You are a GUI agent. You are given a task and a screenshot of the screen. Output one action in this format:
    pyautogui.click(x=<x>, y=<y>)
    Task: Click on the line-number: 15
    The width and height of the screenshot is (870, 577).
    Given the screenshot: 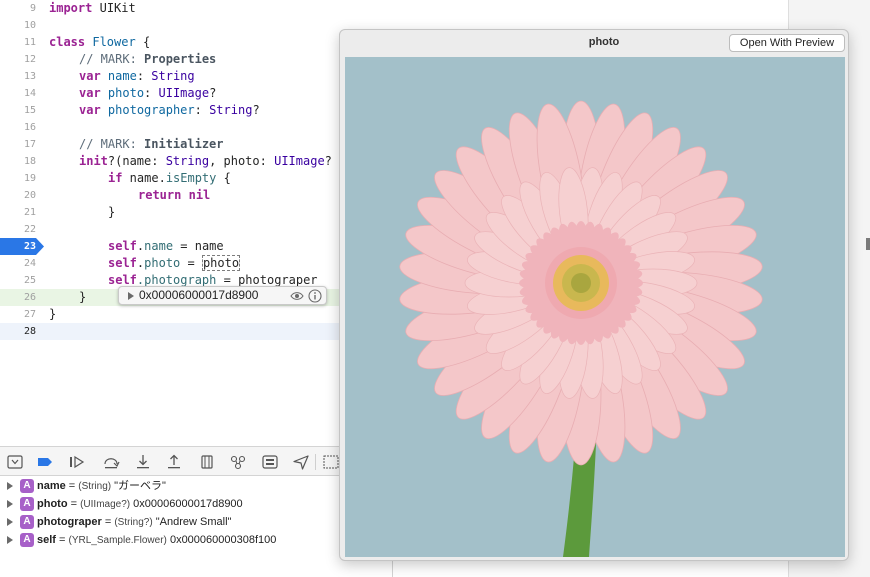 What is the action you would take?
    pyautogui.click(x=29, y=110)
    